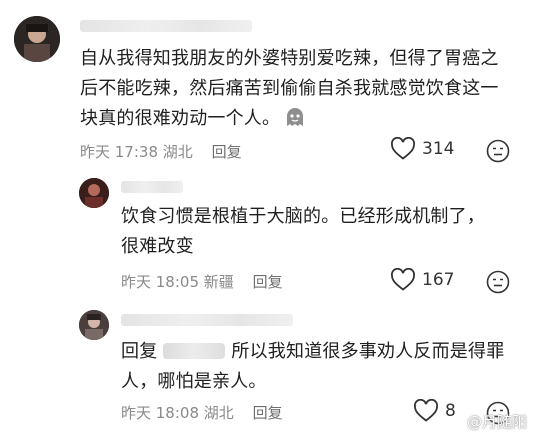 The image size is (533, 436). I want to click on reply-prefix: 回复, so click(139, 351).